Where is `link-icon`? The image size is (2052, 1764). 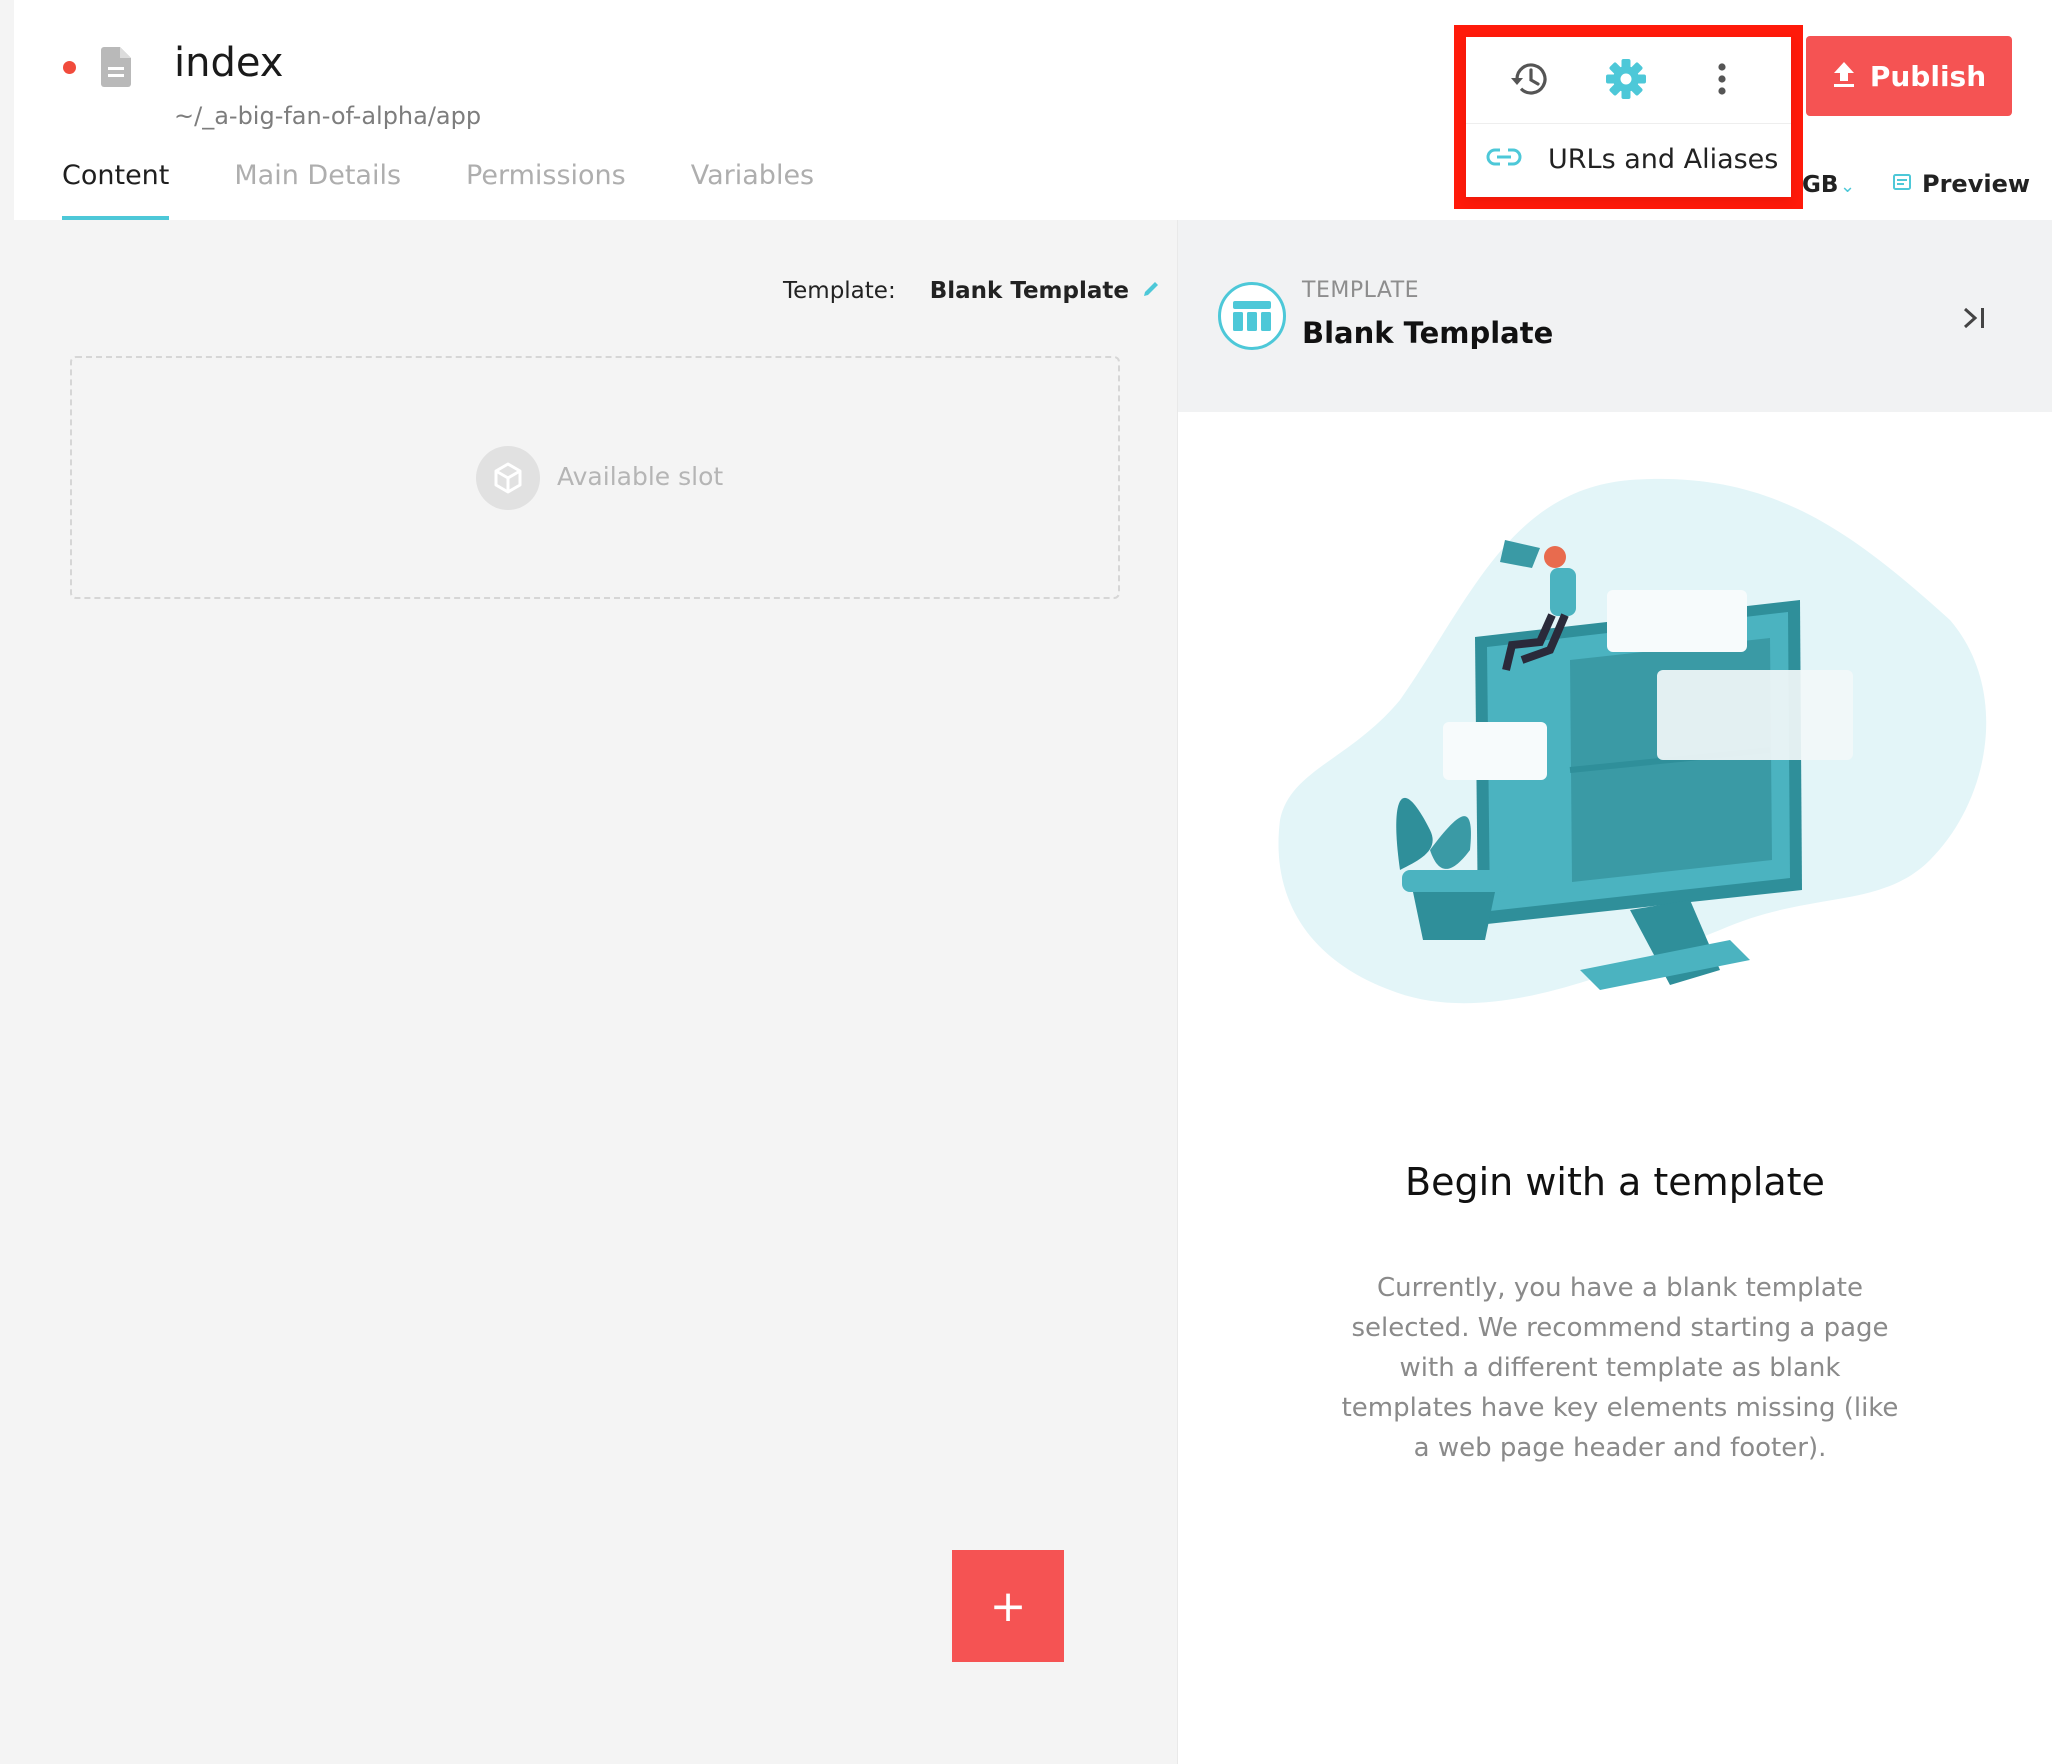
link-icon is located at coordinates (1504, 159).